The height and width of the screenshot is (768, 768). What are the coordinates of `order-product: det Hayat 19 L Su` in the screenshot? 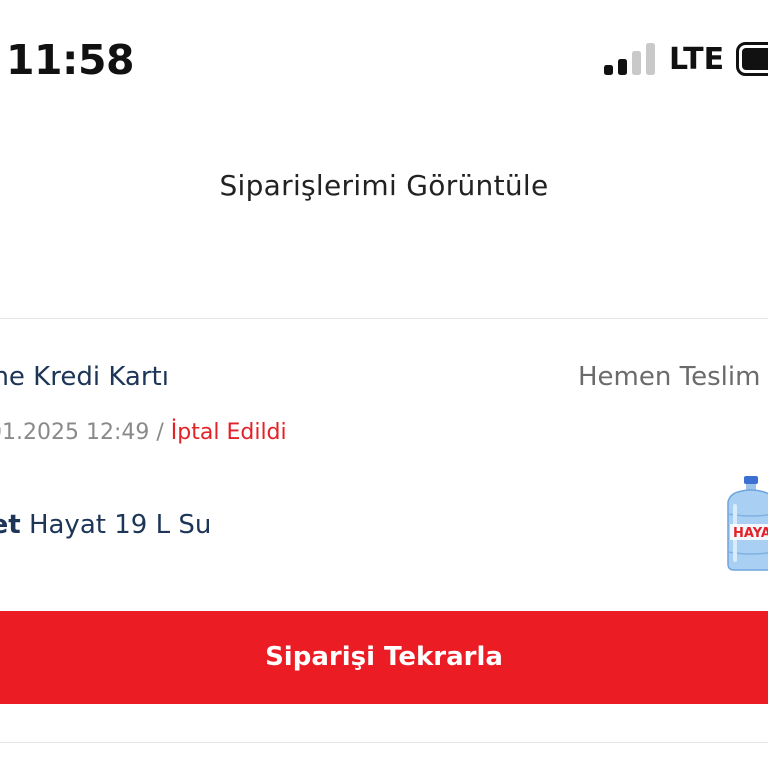 It's located at (105, 525).